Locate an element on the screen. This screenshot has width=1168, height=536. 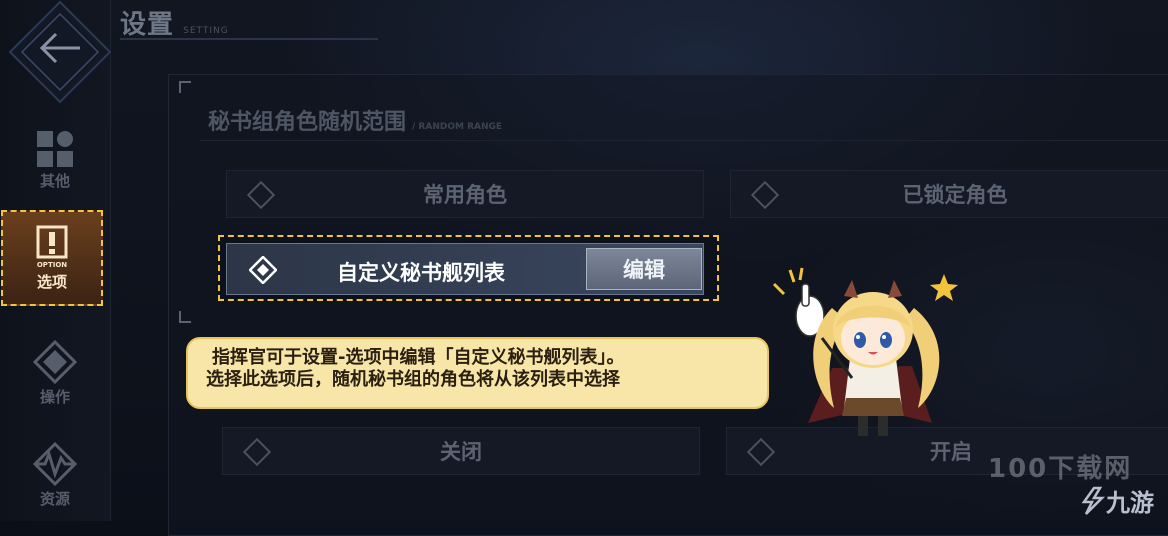
page-header: 设置 SETTING is located at coordinates (249, 24).